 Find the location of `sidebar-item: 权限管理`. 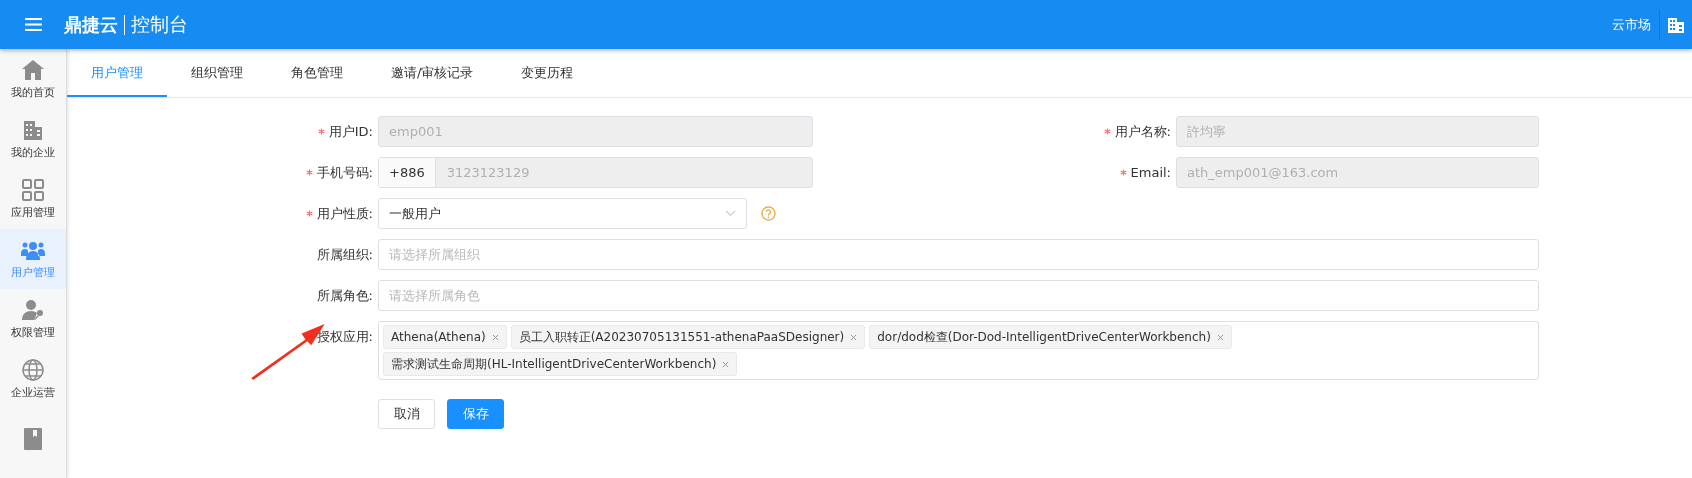

sidebar-item: 权限管理 is located at coordinates (33, 319).